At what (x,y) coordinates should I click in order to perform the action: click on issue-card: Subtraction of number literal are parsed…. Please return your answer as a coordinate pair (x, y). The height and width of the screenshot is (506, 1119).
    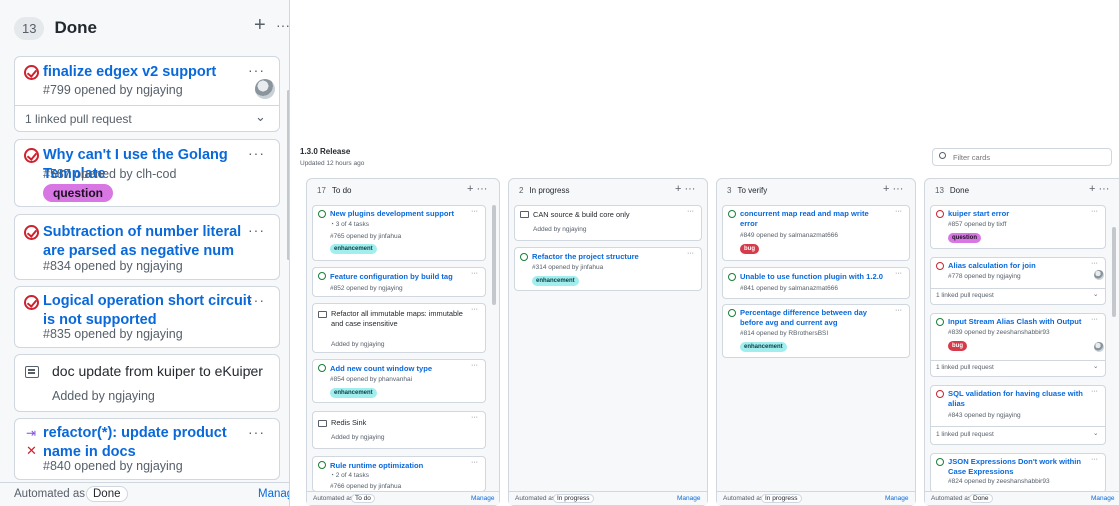
    Looking at the image, I should click on (147, 247).